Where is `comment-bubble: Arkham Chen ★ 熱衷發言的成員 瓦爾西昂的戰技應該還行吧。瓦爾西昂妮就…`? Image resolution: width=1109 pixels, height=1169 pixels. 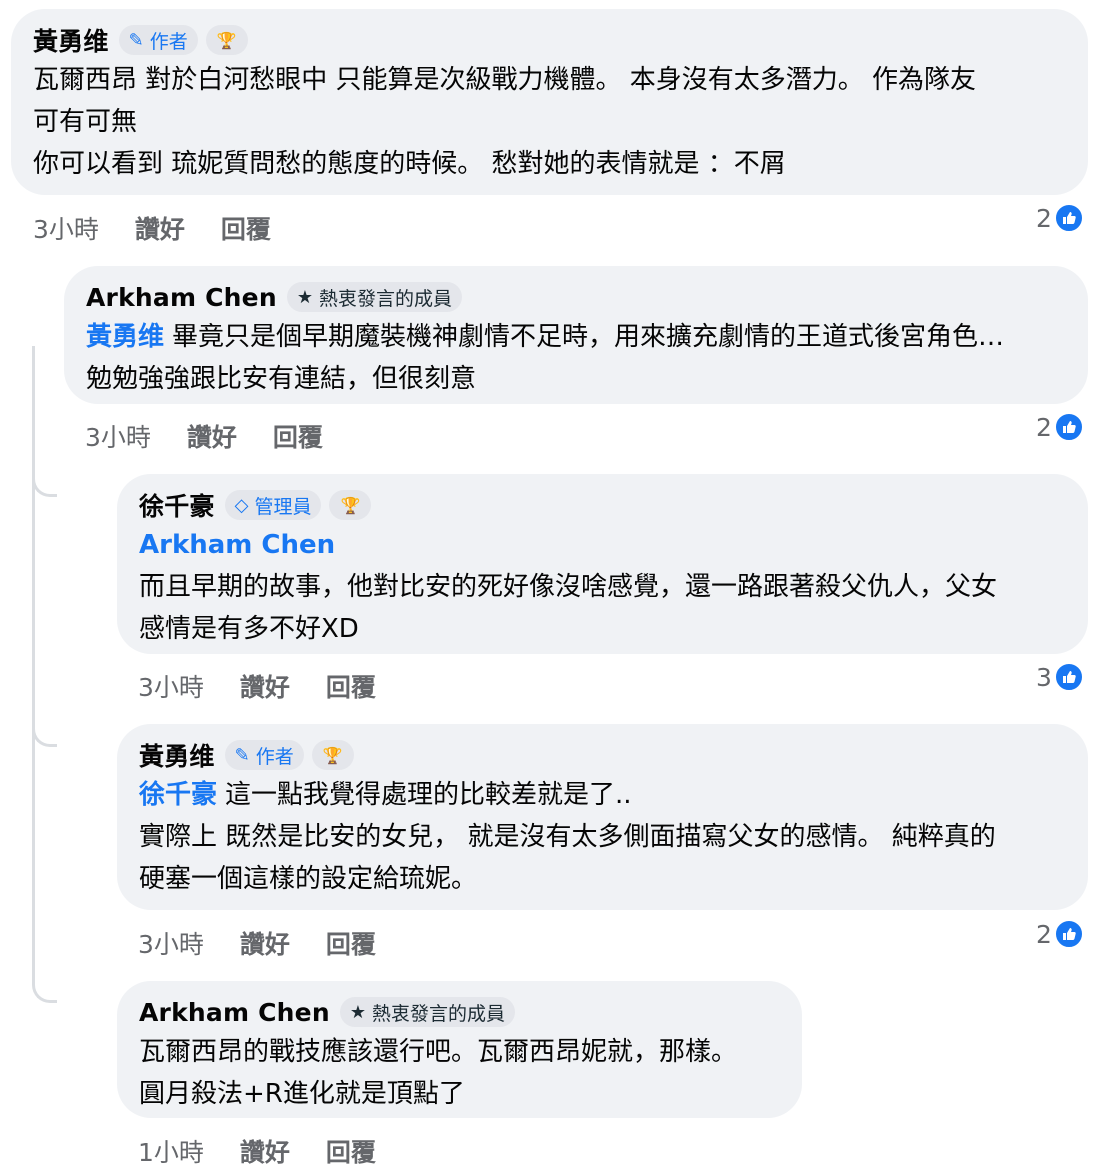 comment-bubble: Arkham Chen ★ 熱衷發言的成員 瓦爾西昂的戰技應該還行吧。瓦爾西昂妮就… is located at coordinates (459, 1049).